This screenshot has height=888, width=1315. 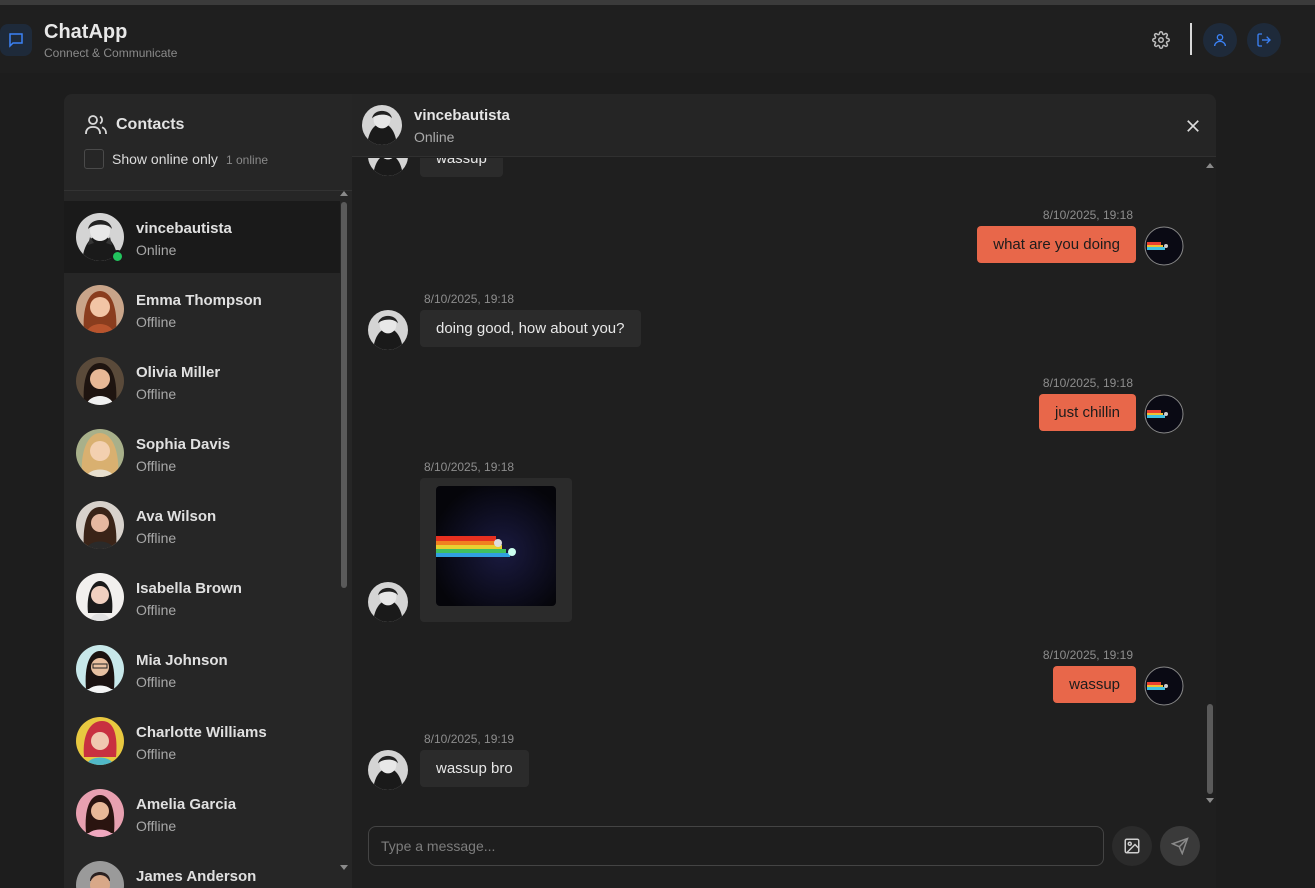 What do you see at coordinates (344, 538) in the screenshot?
I see `contacts-scrollbar` at bounding box center [344, 538].